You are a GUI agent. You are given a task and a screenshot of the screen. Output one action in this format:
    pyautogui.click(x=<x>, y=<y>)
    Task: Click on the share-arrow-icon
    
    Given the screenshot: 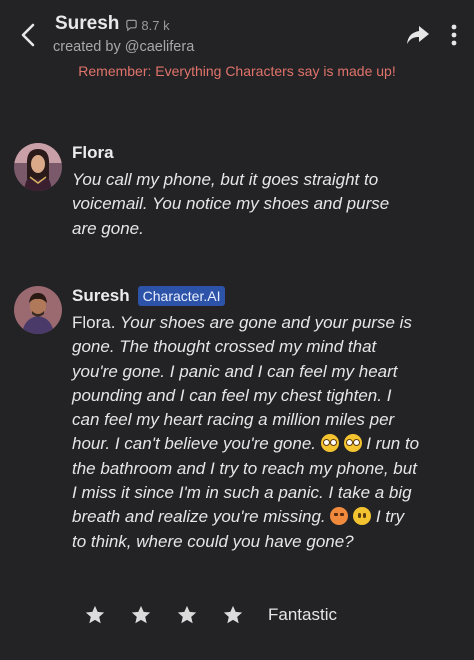 What is the action you would take?
    pyautogui.click(x=418, y=35)
    